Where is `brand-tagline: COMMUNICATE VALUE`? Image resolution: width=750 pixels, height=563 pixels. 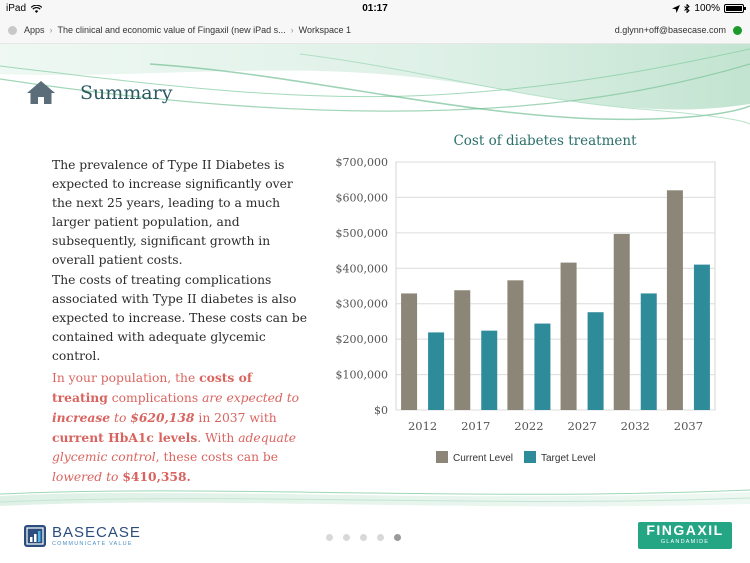 brand-tagline: COMMUNICATE VALUE is located at coordinates (92, 544).